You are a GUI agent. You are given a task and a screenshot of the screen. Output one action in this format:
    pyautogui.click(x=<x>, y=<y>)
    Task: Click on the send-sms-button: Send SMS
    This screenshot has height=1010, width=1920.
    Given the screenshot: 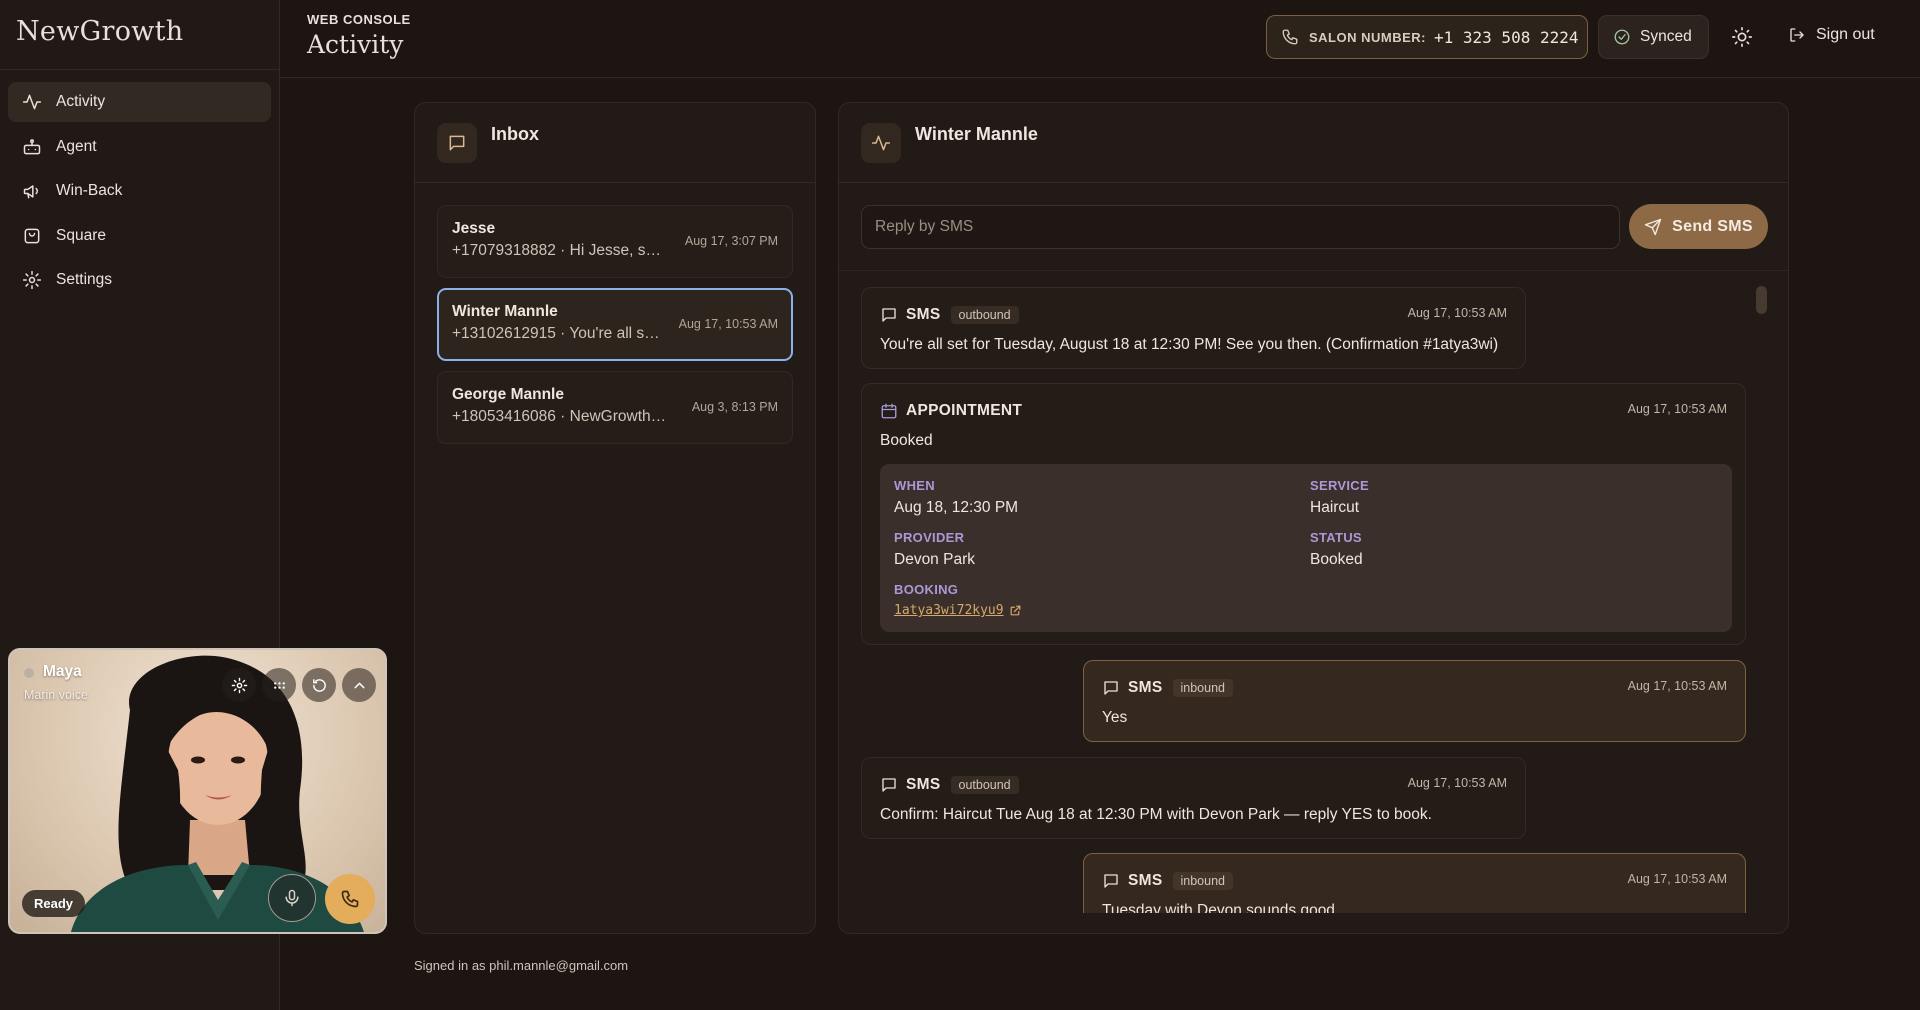 What is the action you would take?
    pyautogui.click(x=1698, y=226)
    